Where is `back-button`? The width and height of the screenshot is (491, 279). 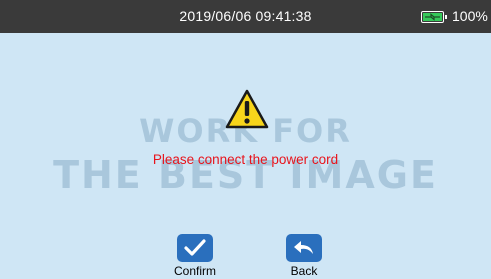 back-button is located at coordinates (304, 248).